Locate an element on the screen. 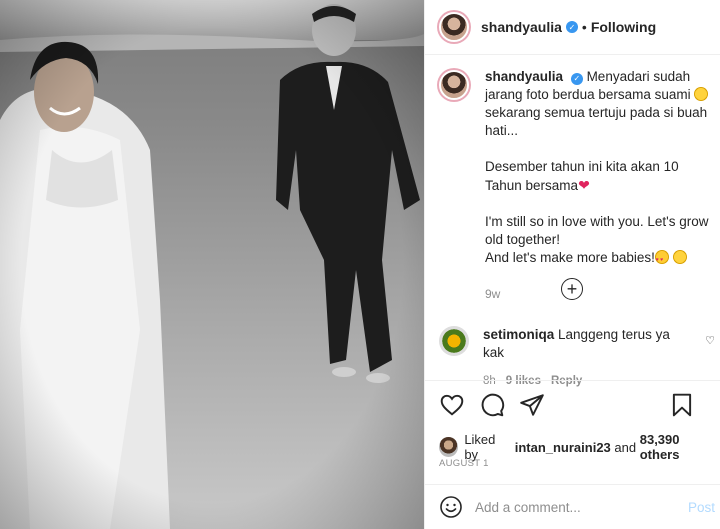 The image size is (720, 529). comment-meta: 8h 9 likes Reply is located at coordinates (588, 381).